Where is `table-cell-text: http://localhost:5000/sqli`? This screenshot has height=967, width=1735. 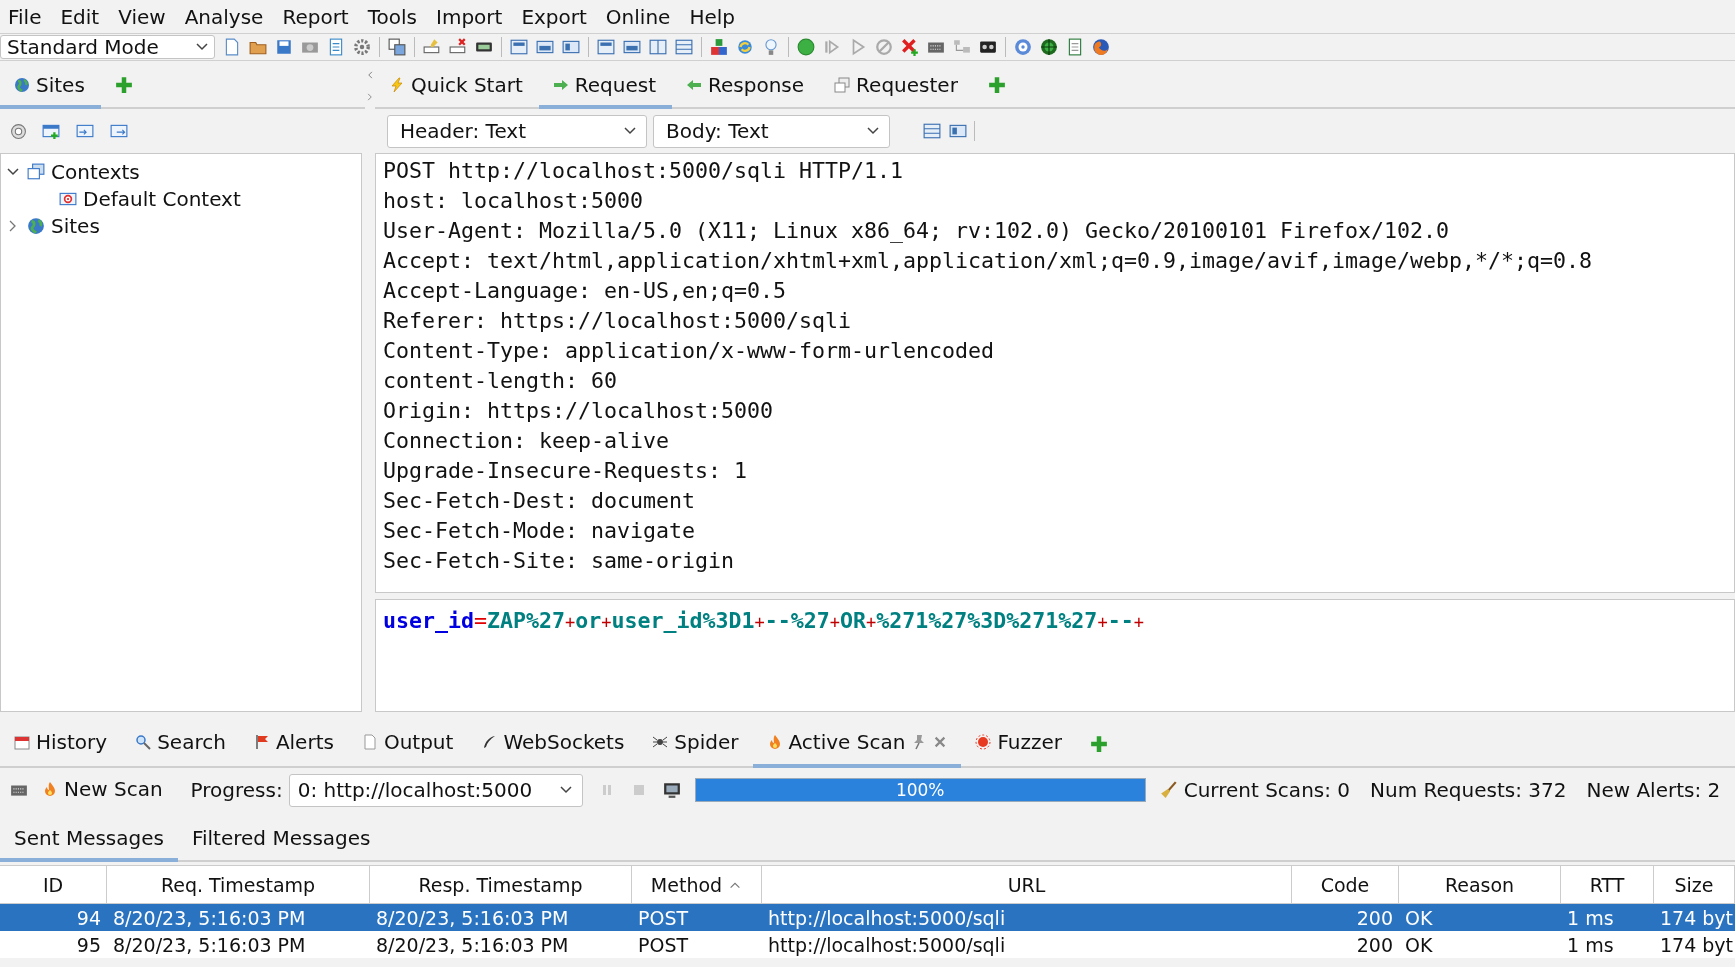 table-cell-text: http://localhost:5000/sqli is located at coordinates (887, 944).